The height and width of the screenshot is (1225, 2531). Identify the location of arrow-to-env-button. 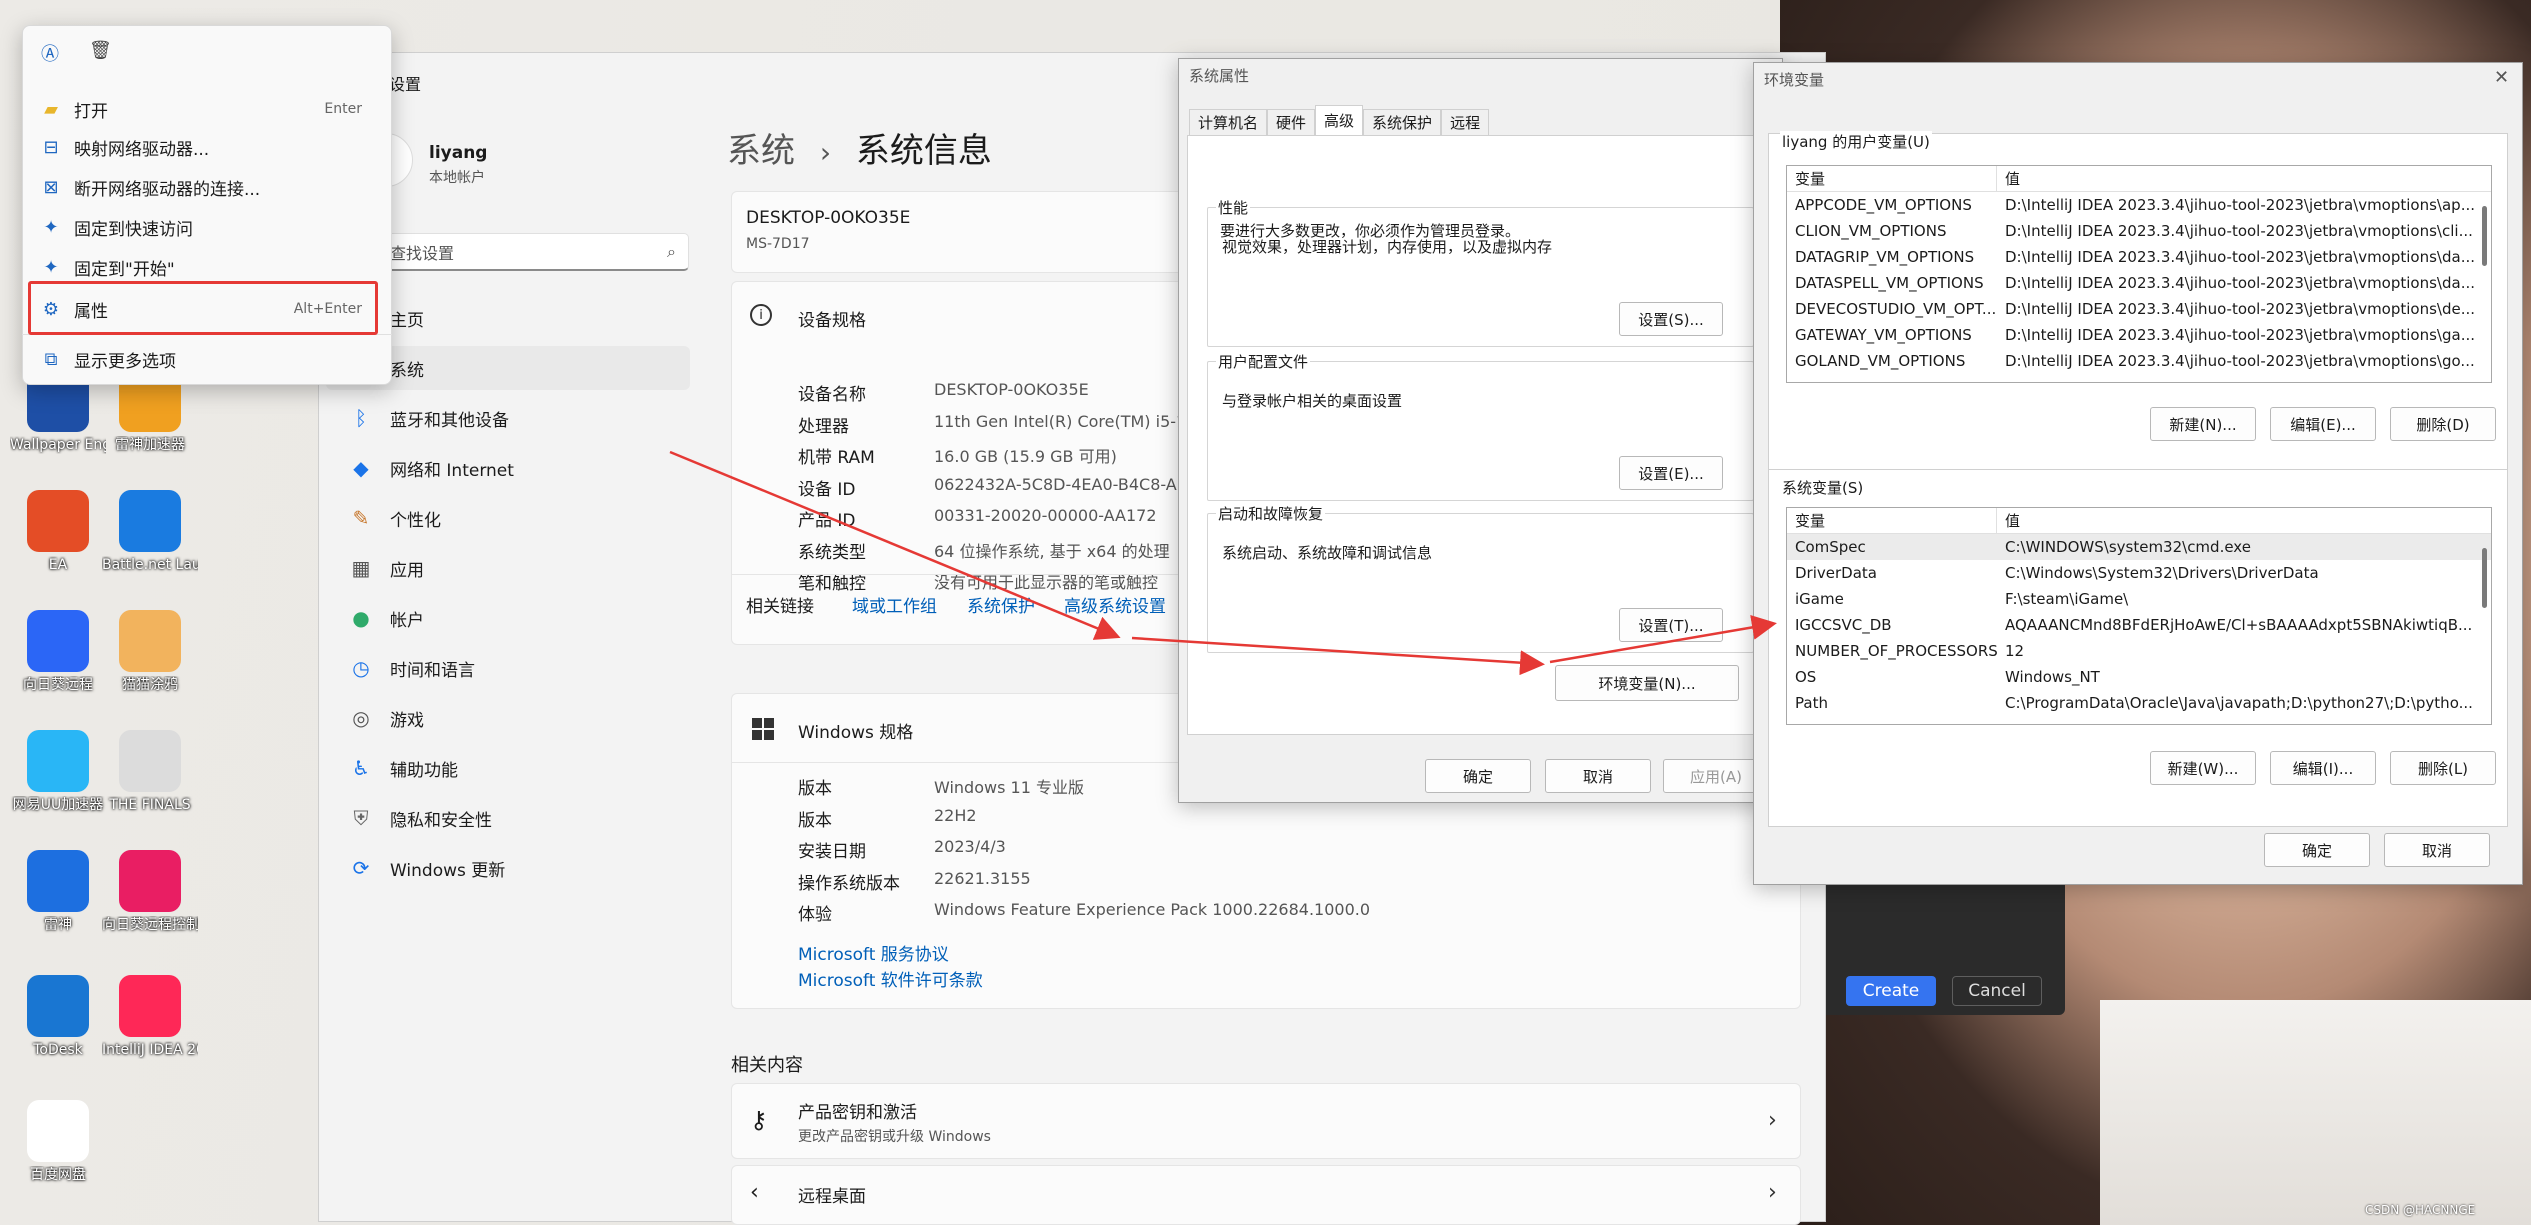
(1338, 656).